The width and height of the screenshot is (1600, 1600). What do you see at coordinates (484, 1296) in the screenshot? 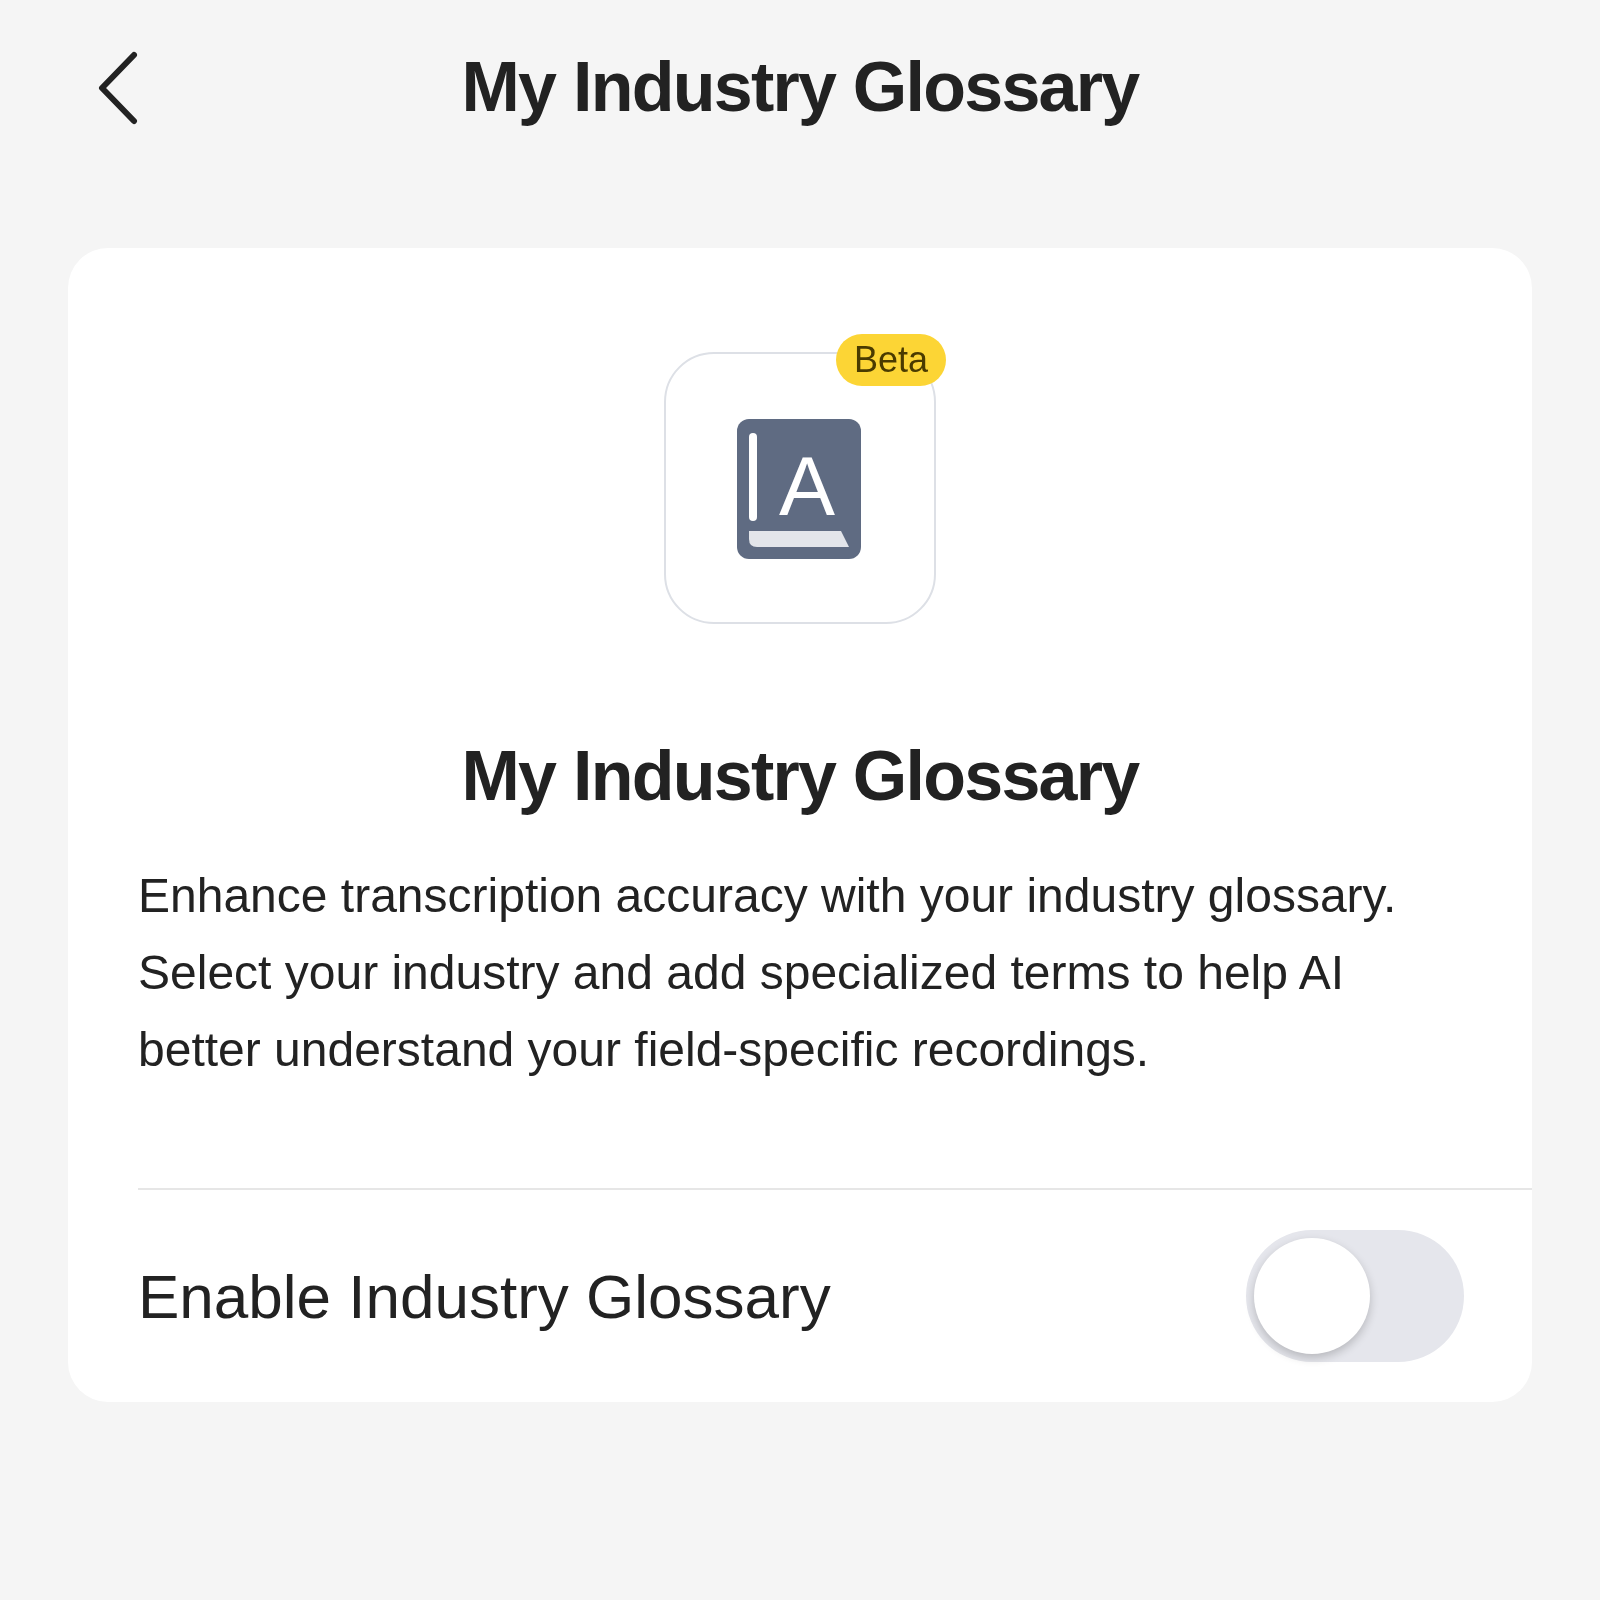
I see `toggle-label: Enable Industry Glossary` at bounding box center [484, 1296].